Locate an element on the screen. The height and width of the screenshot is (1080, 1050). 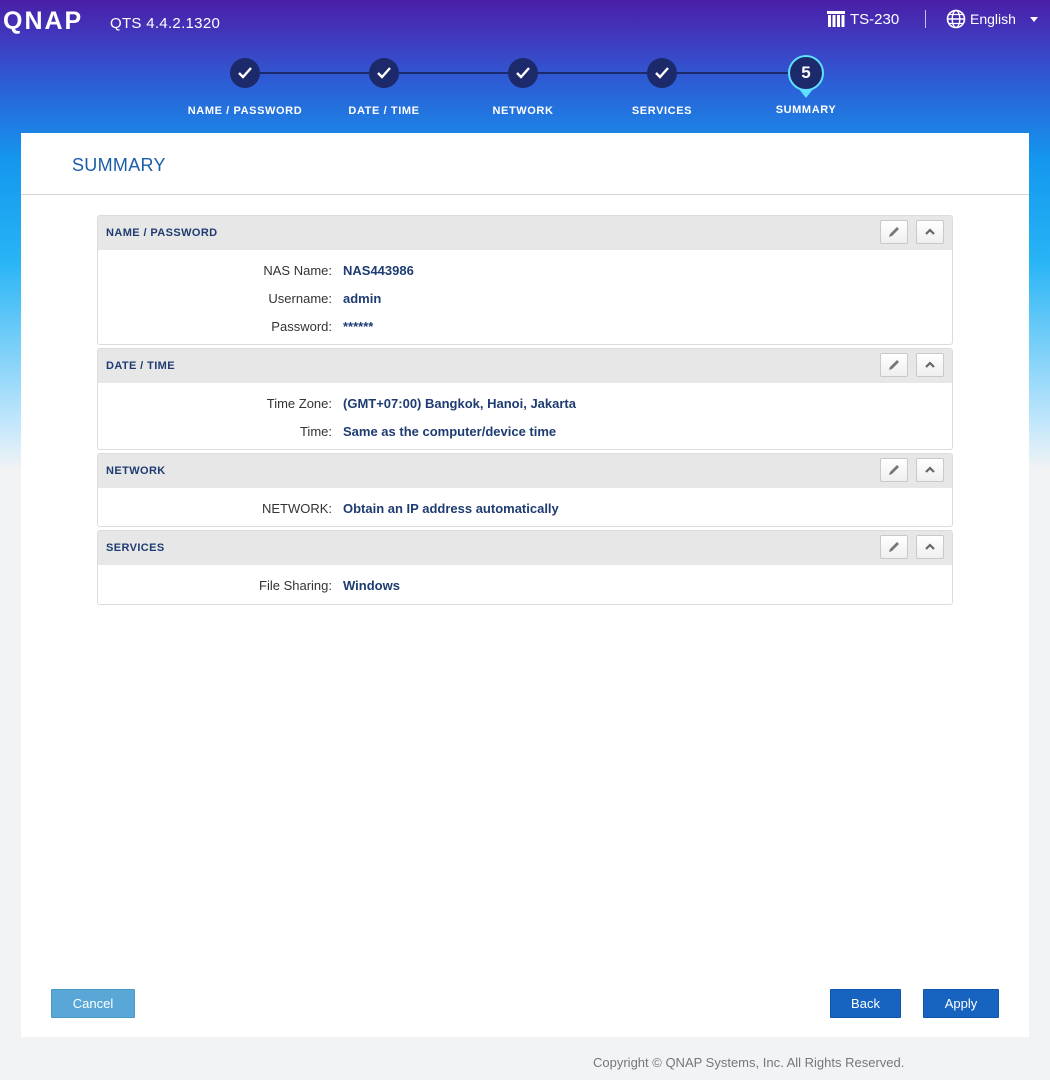
nas-device-icon is located at coordinates (836, 19).